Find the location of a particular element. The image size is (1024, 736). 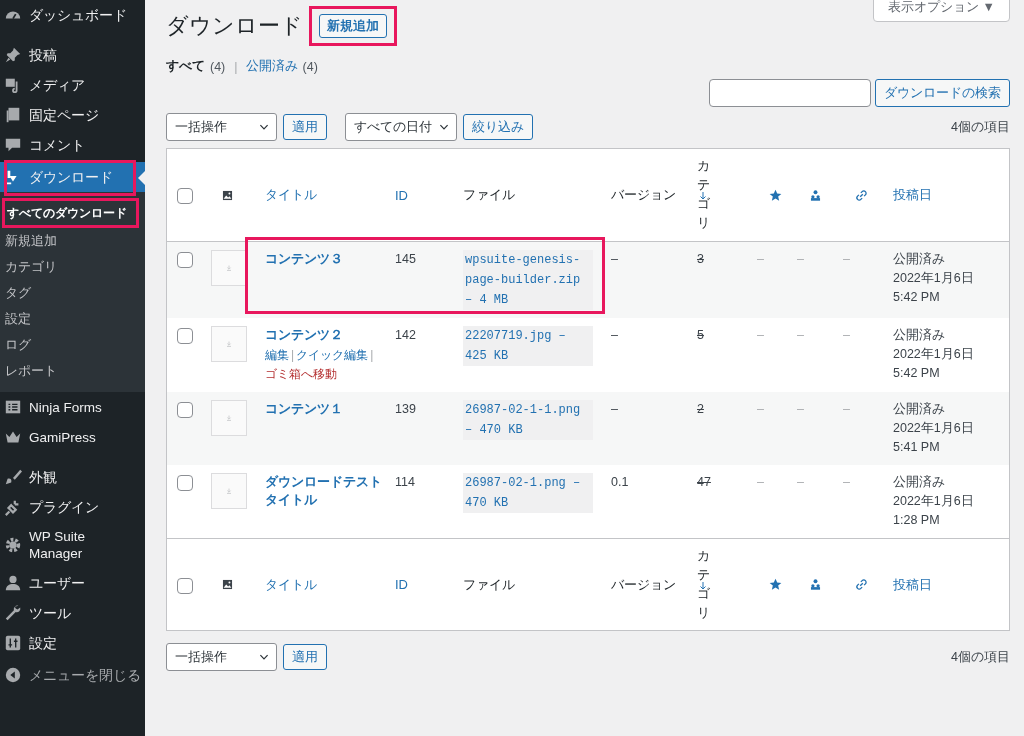

users-icon is located at coordinates (815, 195).